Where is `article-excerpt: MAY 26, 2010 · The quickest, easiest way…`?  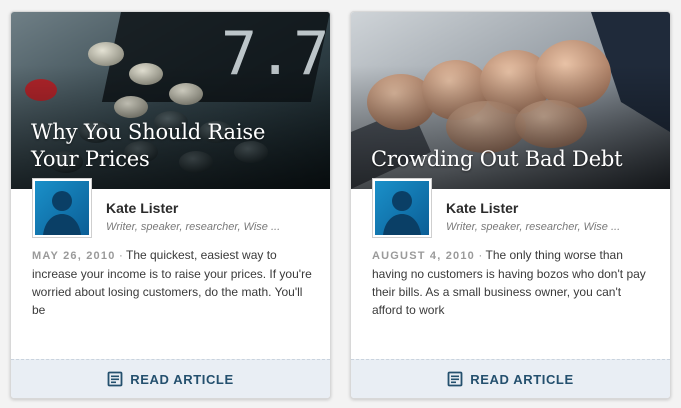
article-excerpt: MAY 26, 2010 · The quickest, easiest way… is located at coordinates (173, 282).